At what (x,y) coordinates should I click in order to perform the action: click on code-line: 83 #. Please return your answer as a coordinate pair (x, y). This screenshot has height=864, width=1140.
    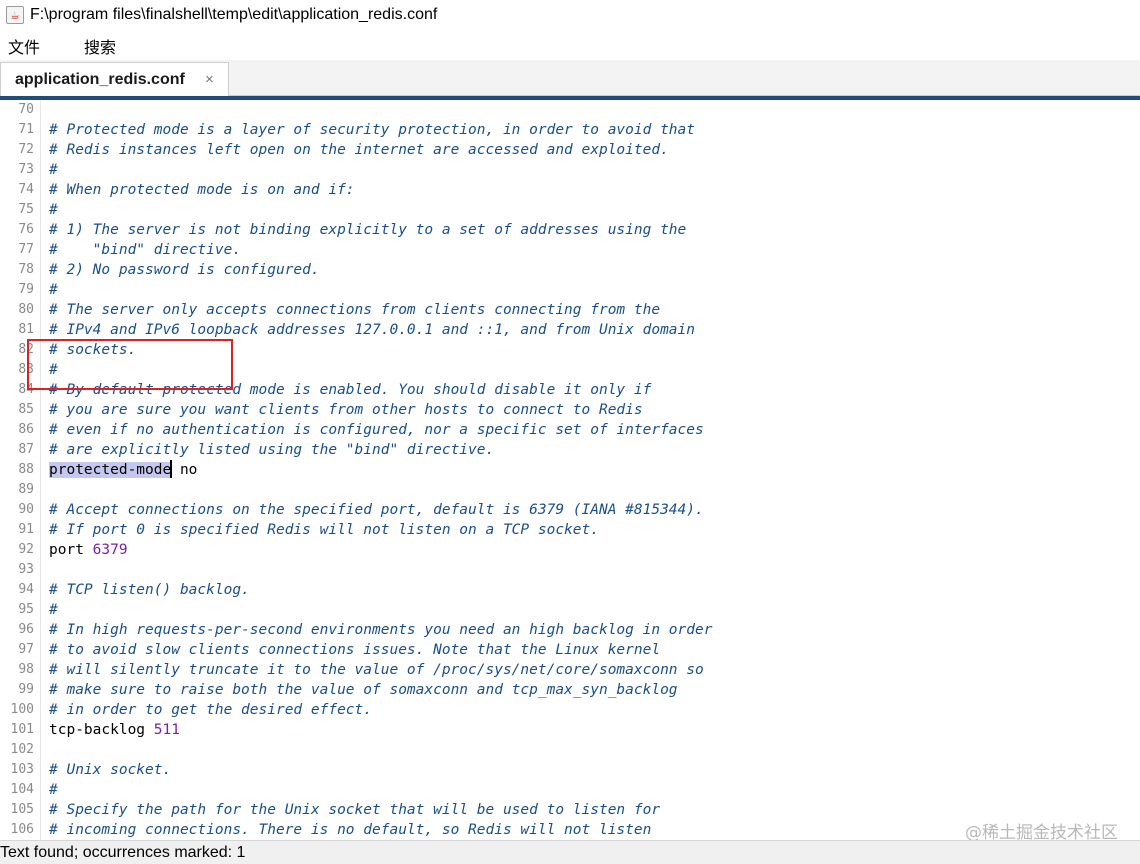
    Looking at the image, I should click on (570, 370).